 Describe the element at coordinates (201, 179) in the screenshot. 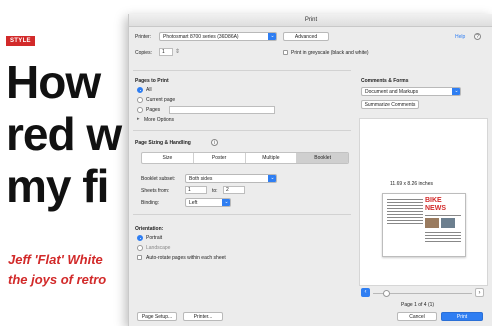

I see `booklet-subset-value: Both sides` at that location.